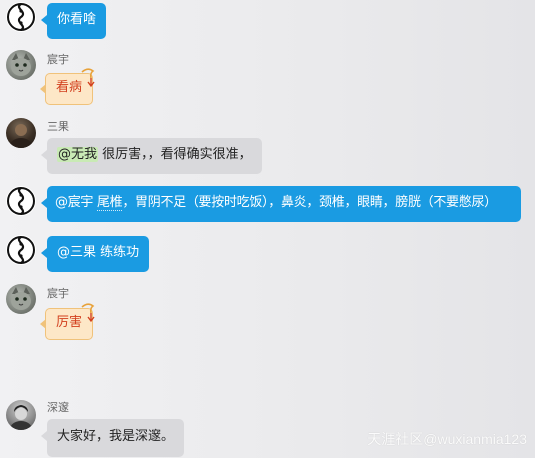 The width and height of the screenshot is (535, 458). I want to click on avatar-shensui, so click(21, 415).